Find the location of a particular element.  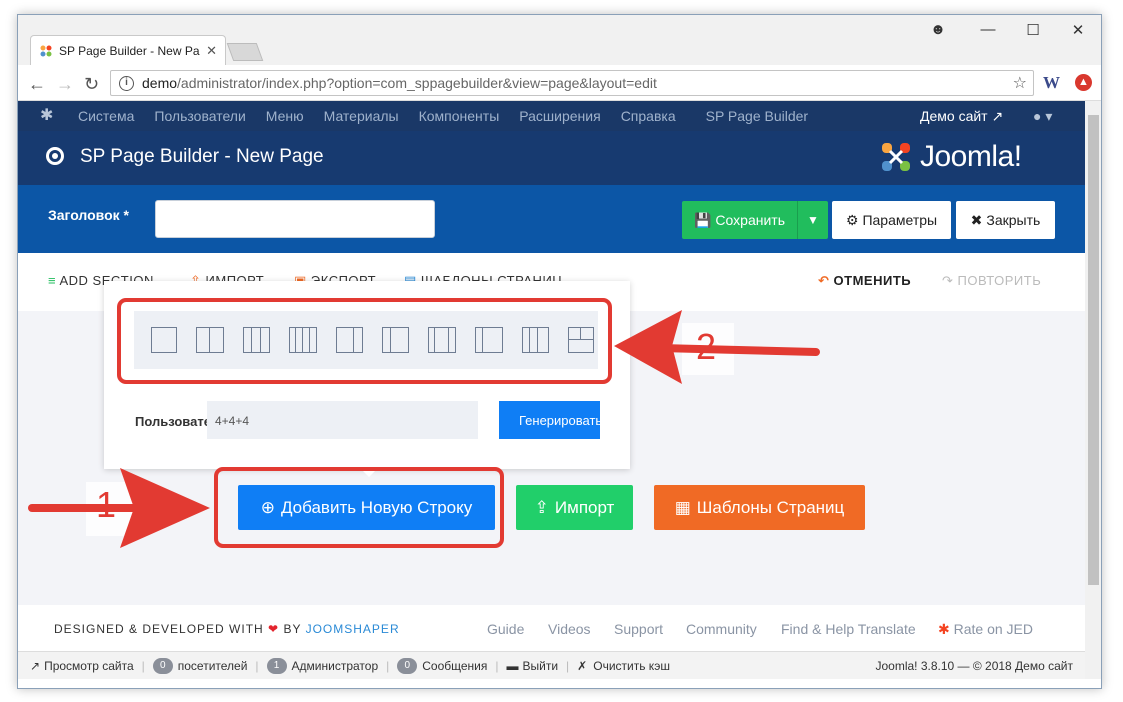

footer-link-videos: Videos is located at coordinates (569, 629).